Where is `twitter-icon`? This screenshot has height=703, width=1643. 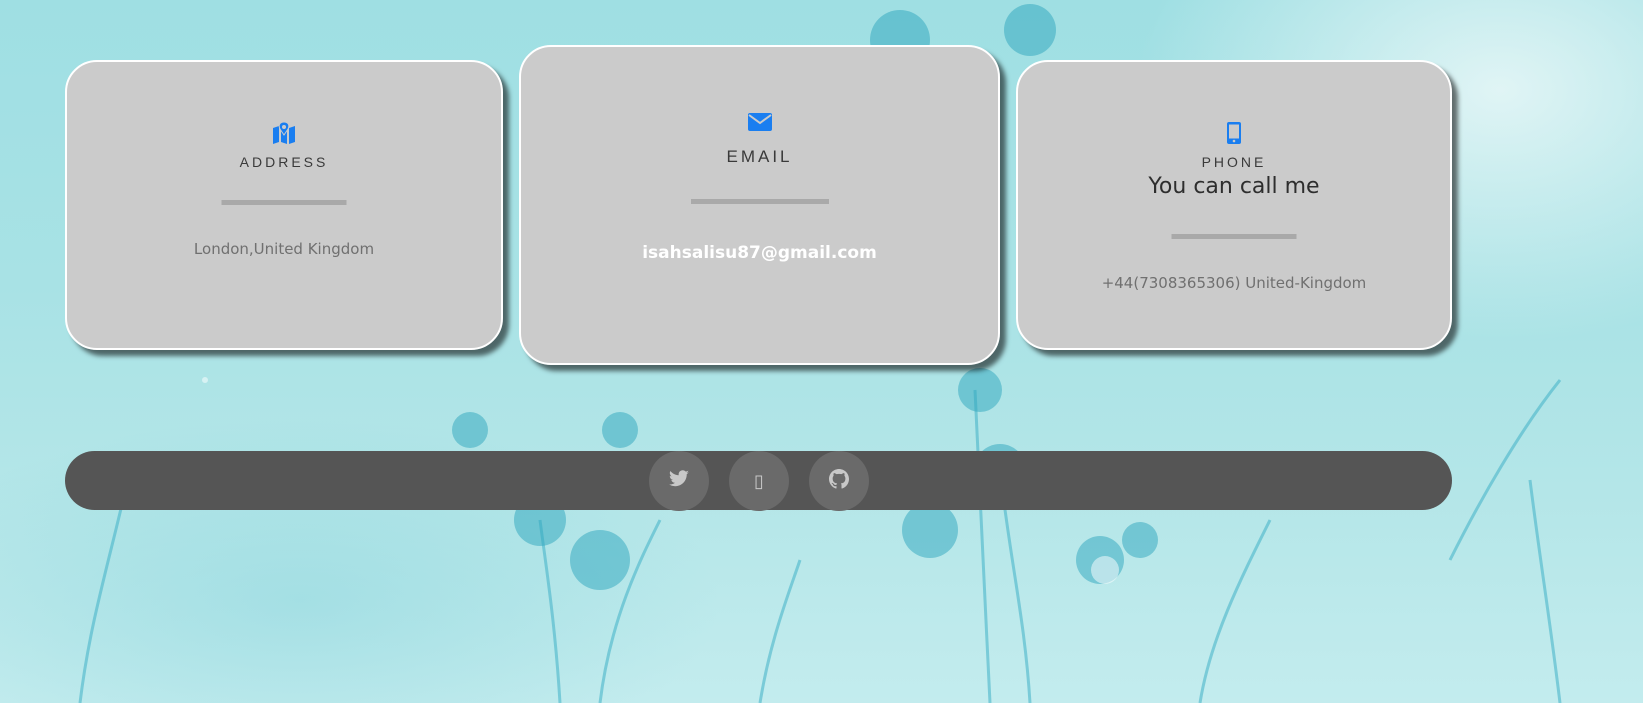 twitter-icon is located at coordinates (679, 481).